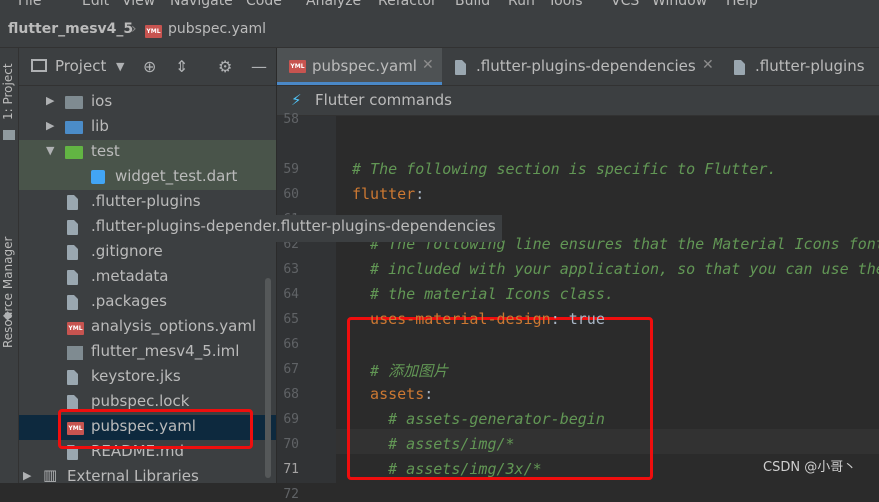 The width and height of the screenshot is (879, 502). What do you see at coordinates (291, 194) in the screenshot?
I see `line-number: 60` at bounding box center [291, 194].